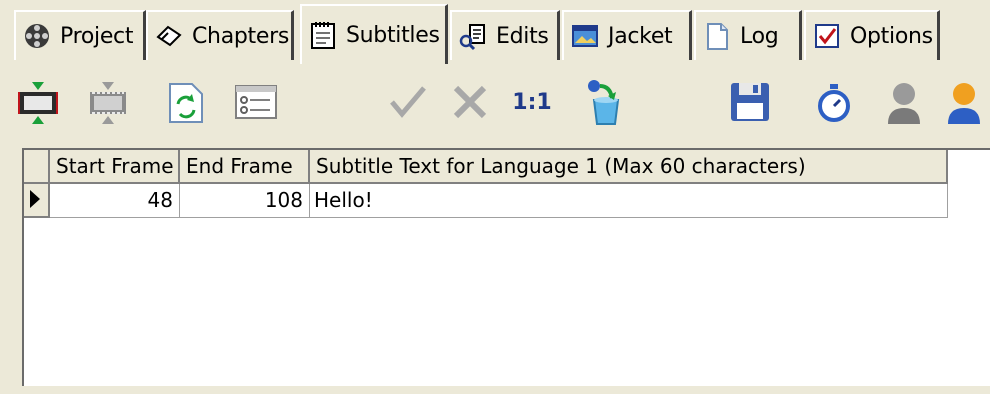 Image resolution: width=990 pixels, height=394 pixels. I want to click on tab-edits-label: Edits, so click(522, 36).